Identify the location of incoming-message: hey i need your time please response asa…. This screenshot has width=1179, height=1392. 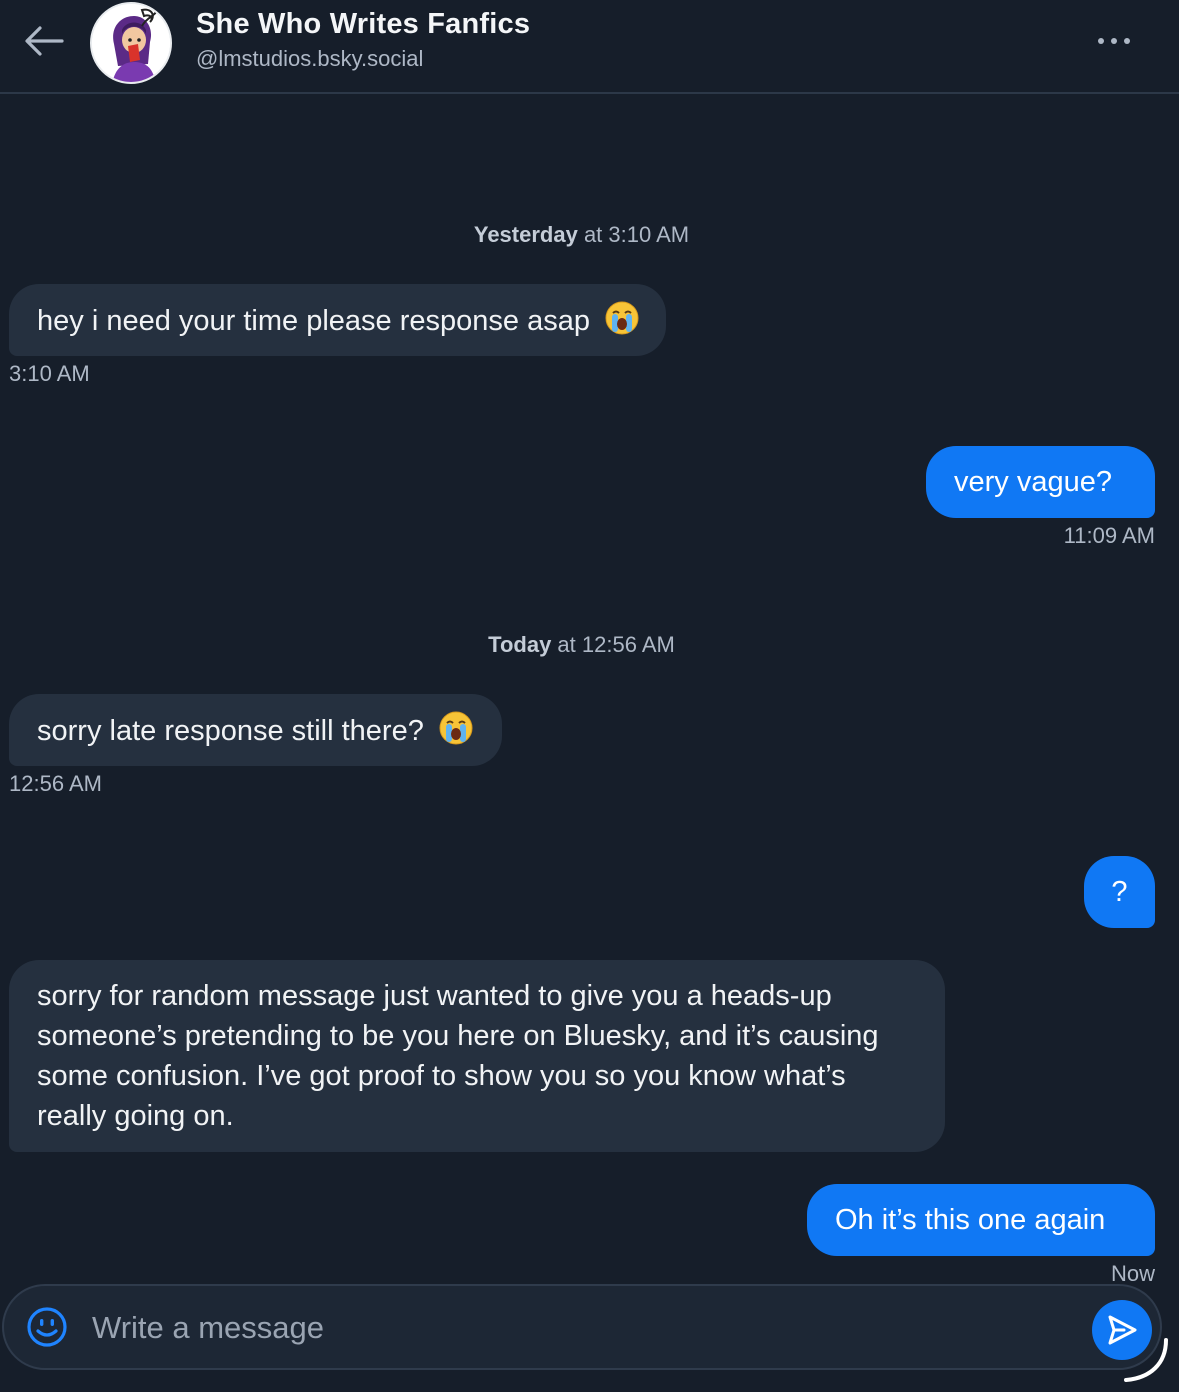
(338, 320).